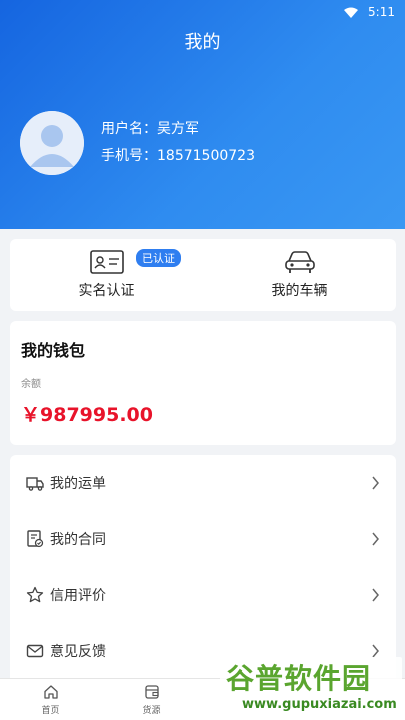  Describe the element at coordinates (78, 540) in the screenshot. I see `menu-item-label: 我的合同` at that location.